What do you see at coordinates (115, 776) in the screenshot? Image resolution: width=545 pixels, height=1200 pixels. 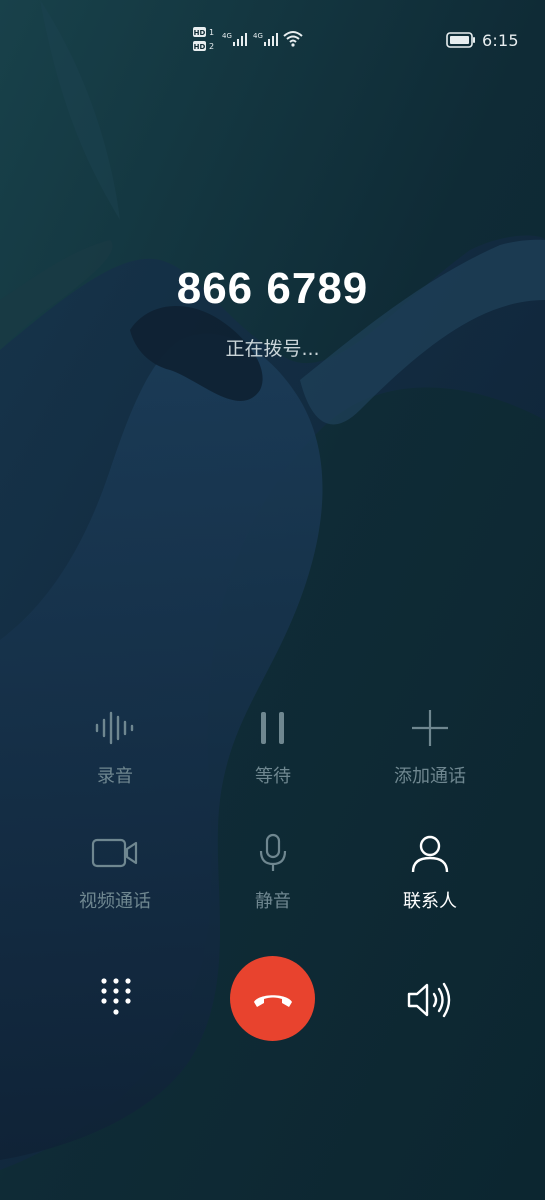 I see `record-label: 录音` at bounding box center [115, 776].